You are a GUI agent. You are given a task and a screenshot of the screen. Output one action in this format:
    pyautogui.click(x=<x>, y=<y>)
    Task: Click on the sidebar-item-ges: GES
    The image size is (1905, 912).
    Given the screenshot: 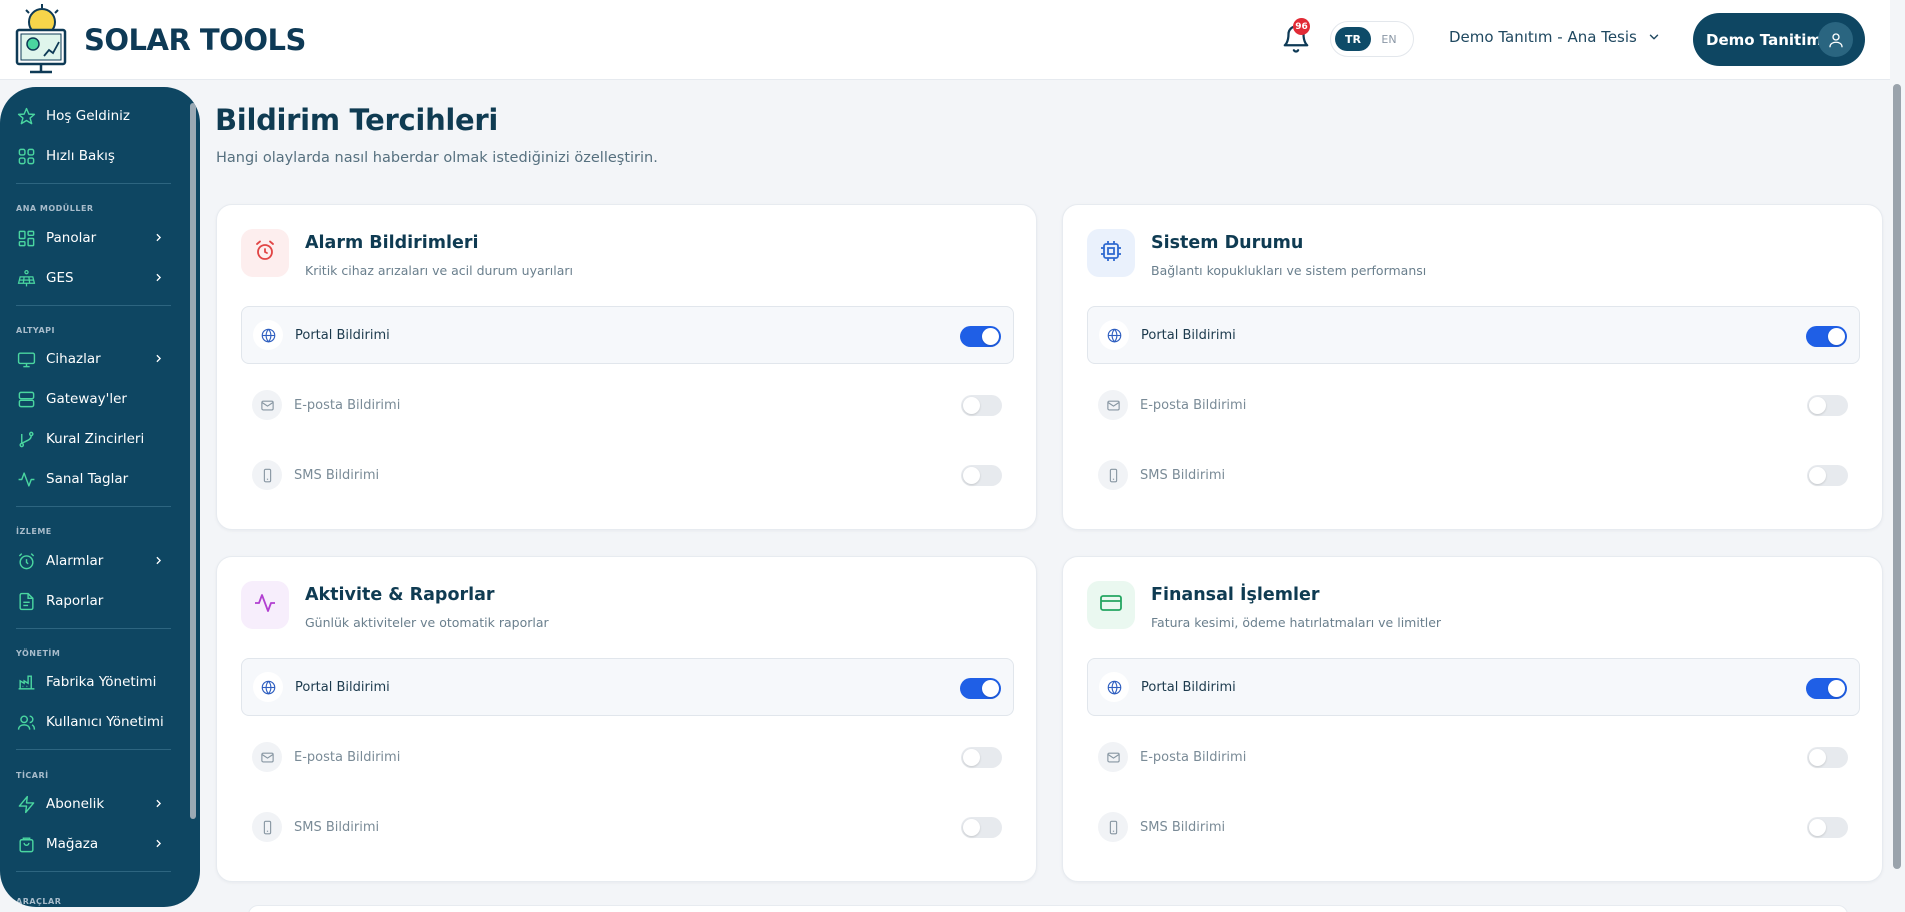 What is the action you would take?
    pyautogui.click(x=90, y=278)
    